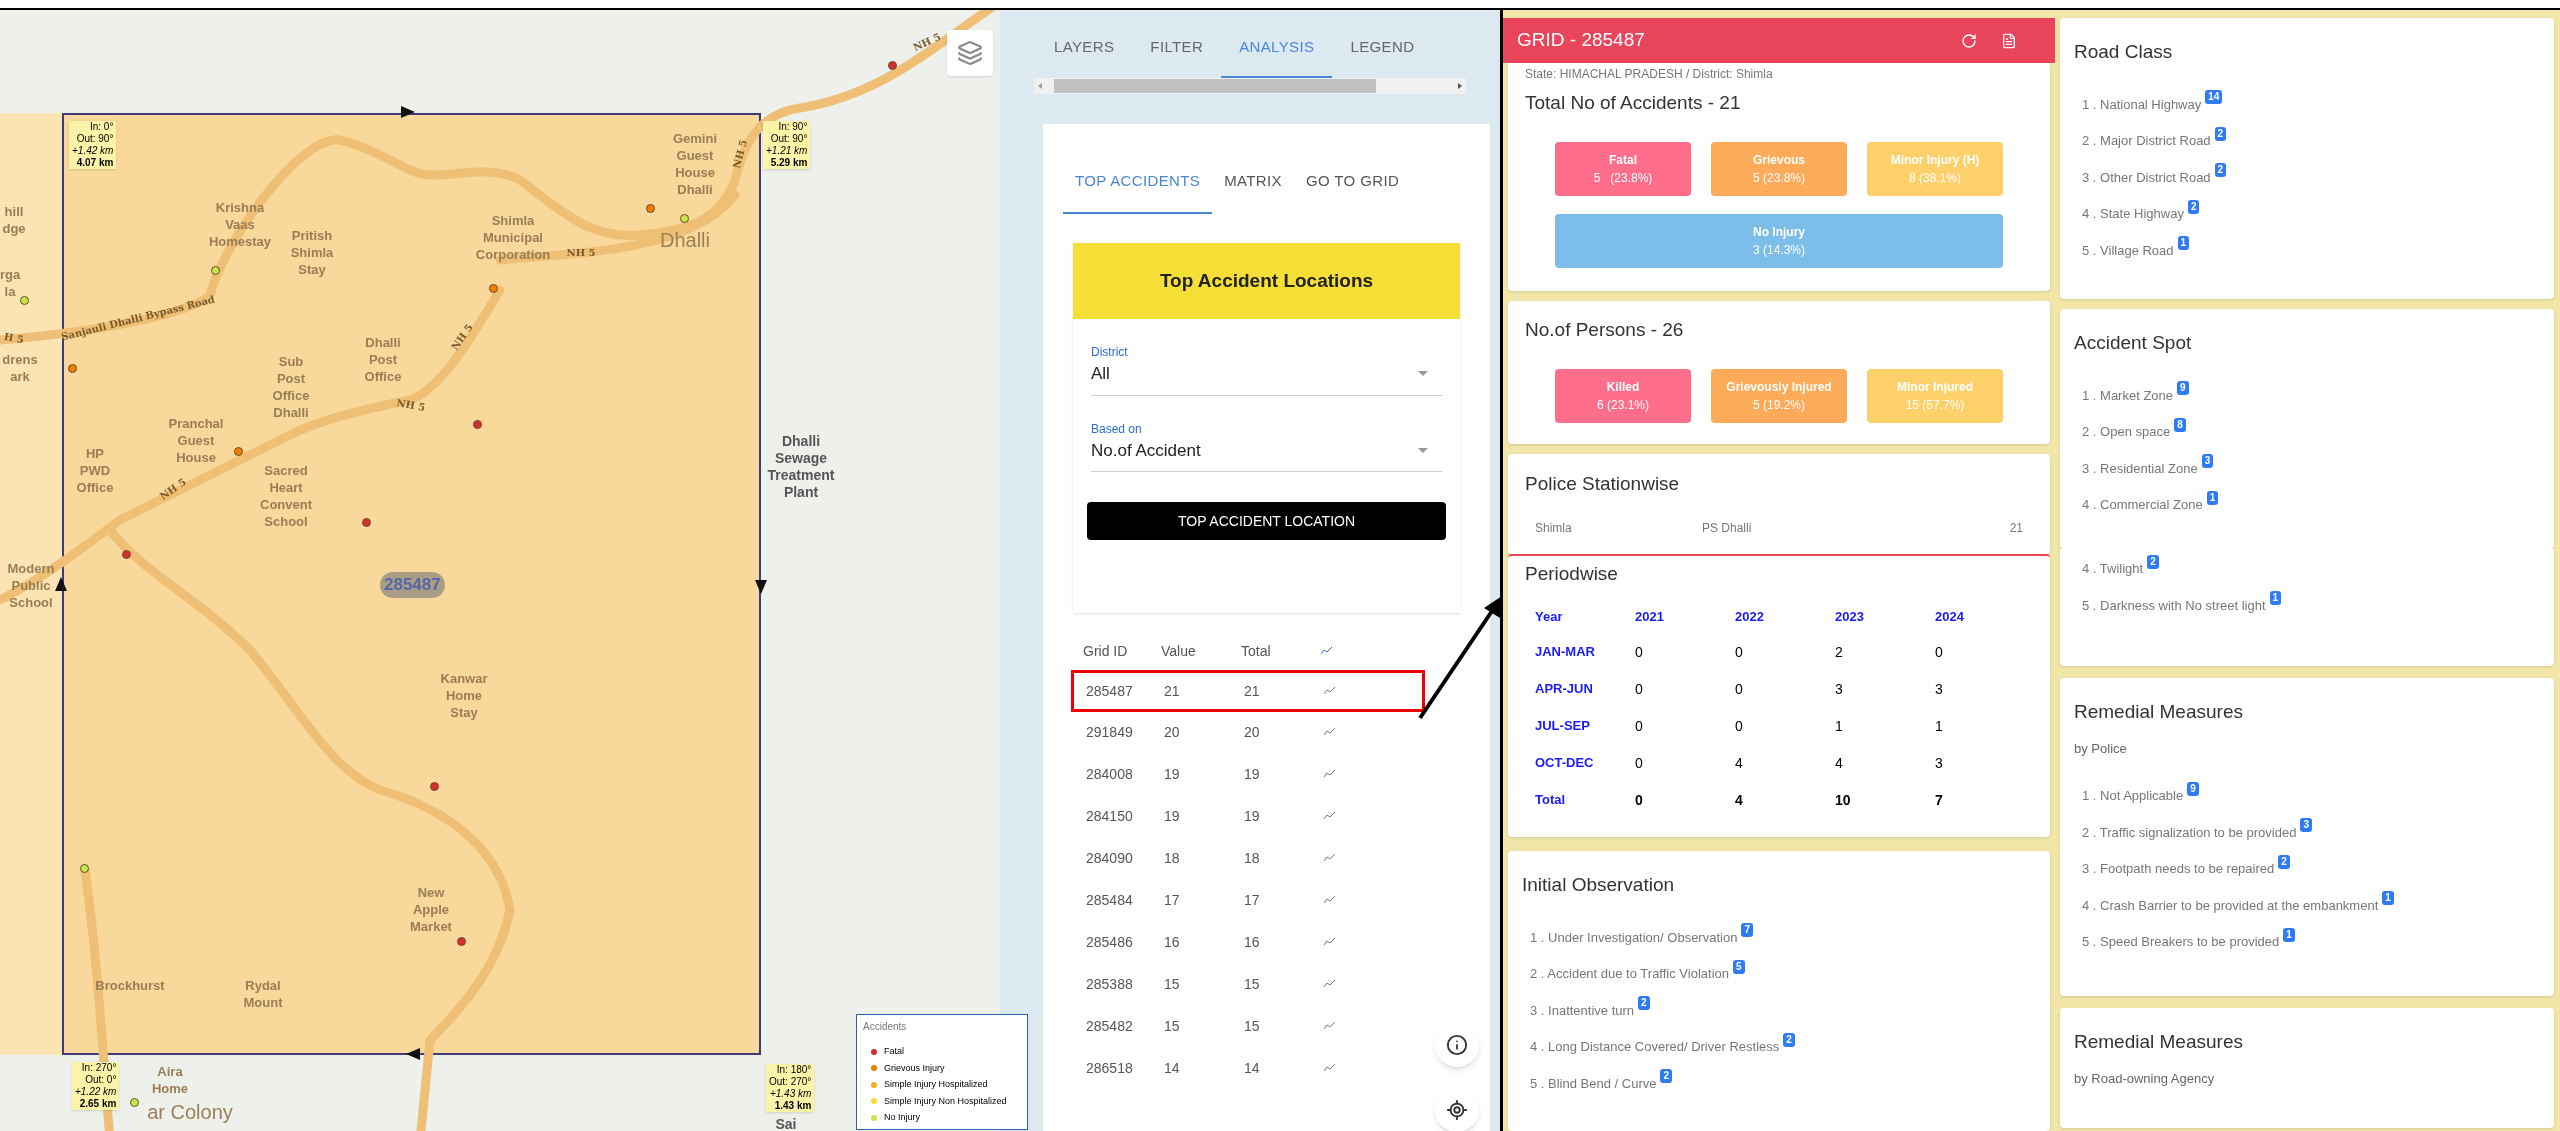  Describe the element at coordinates (1106, 651) in the screenshot. I see `column-header: Grid ID` at that location.